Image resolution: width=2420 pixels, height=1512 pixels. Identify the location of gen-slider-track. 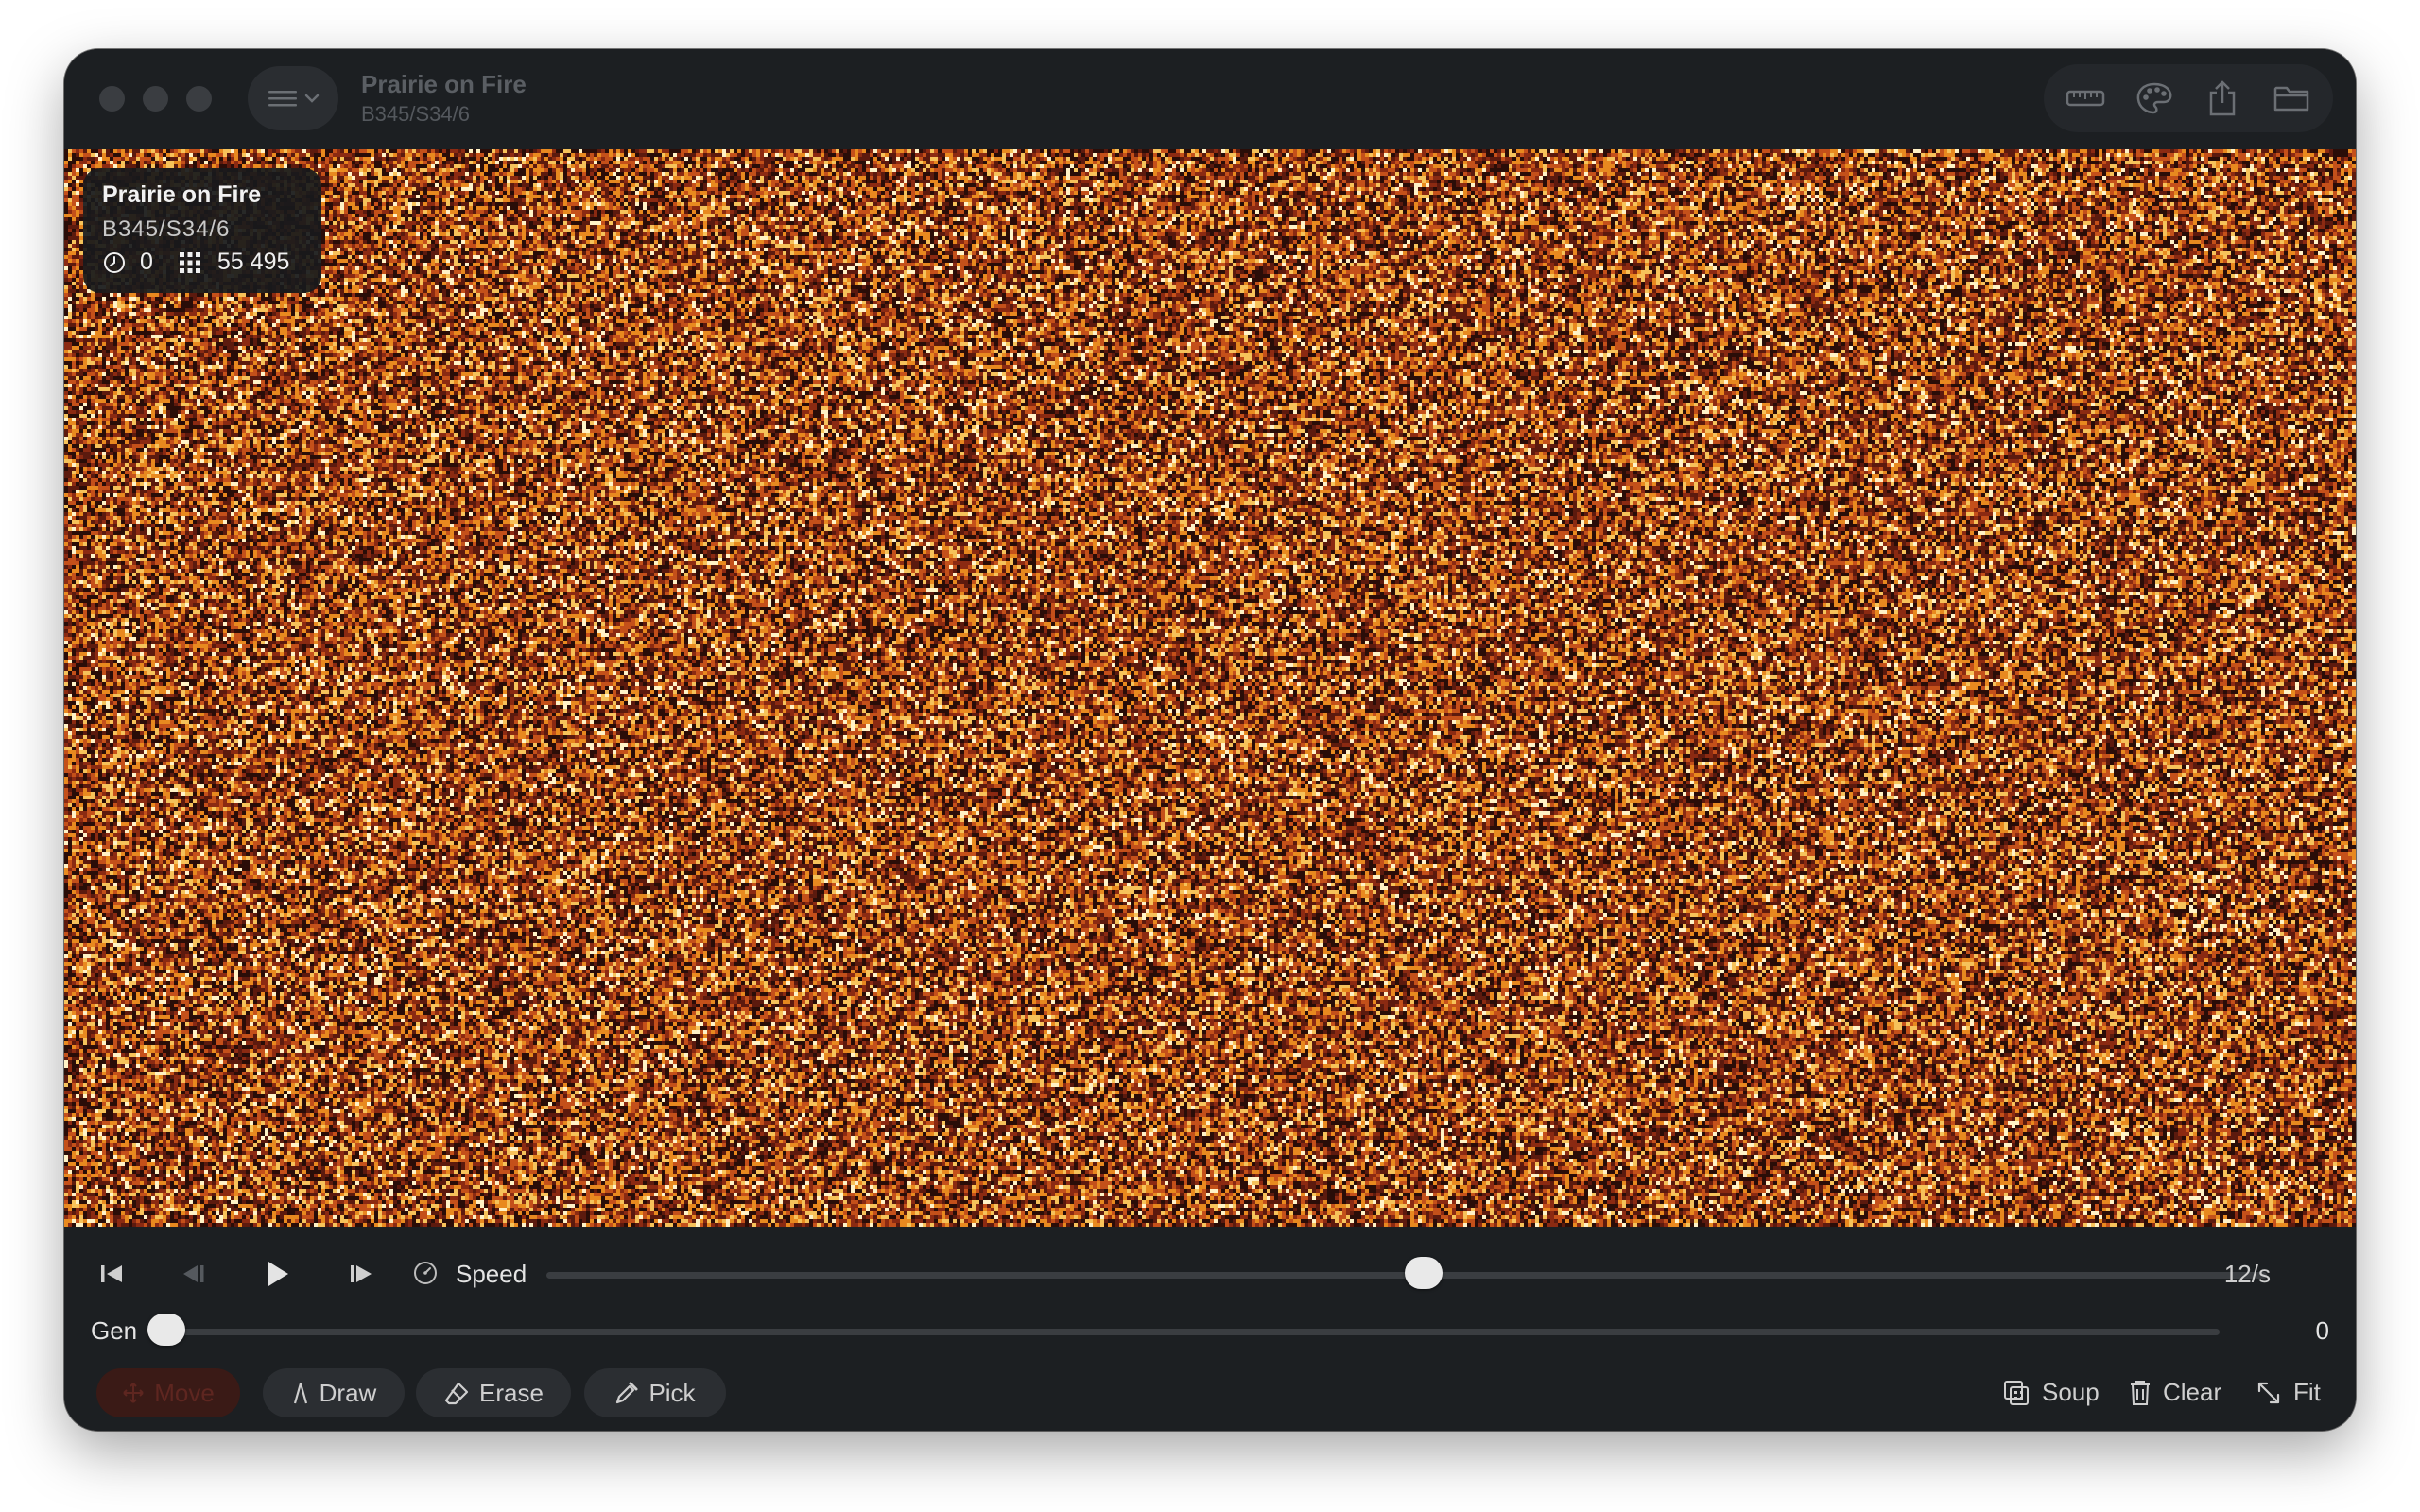
(1193, 1332).